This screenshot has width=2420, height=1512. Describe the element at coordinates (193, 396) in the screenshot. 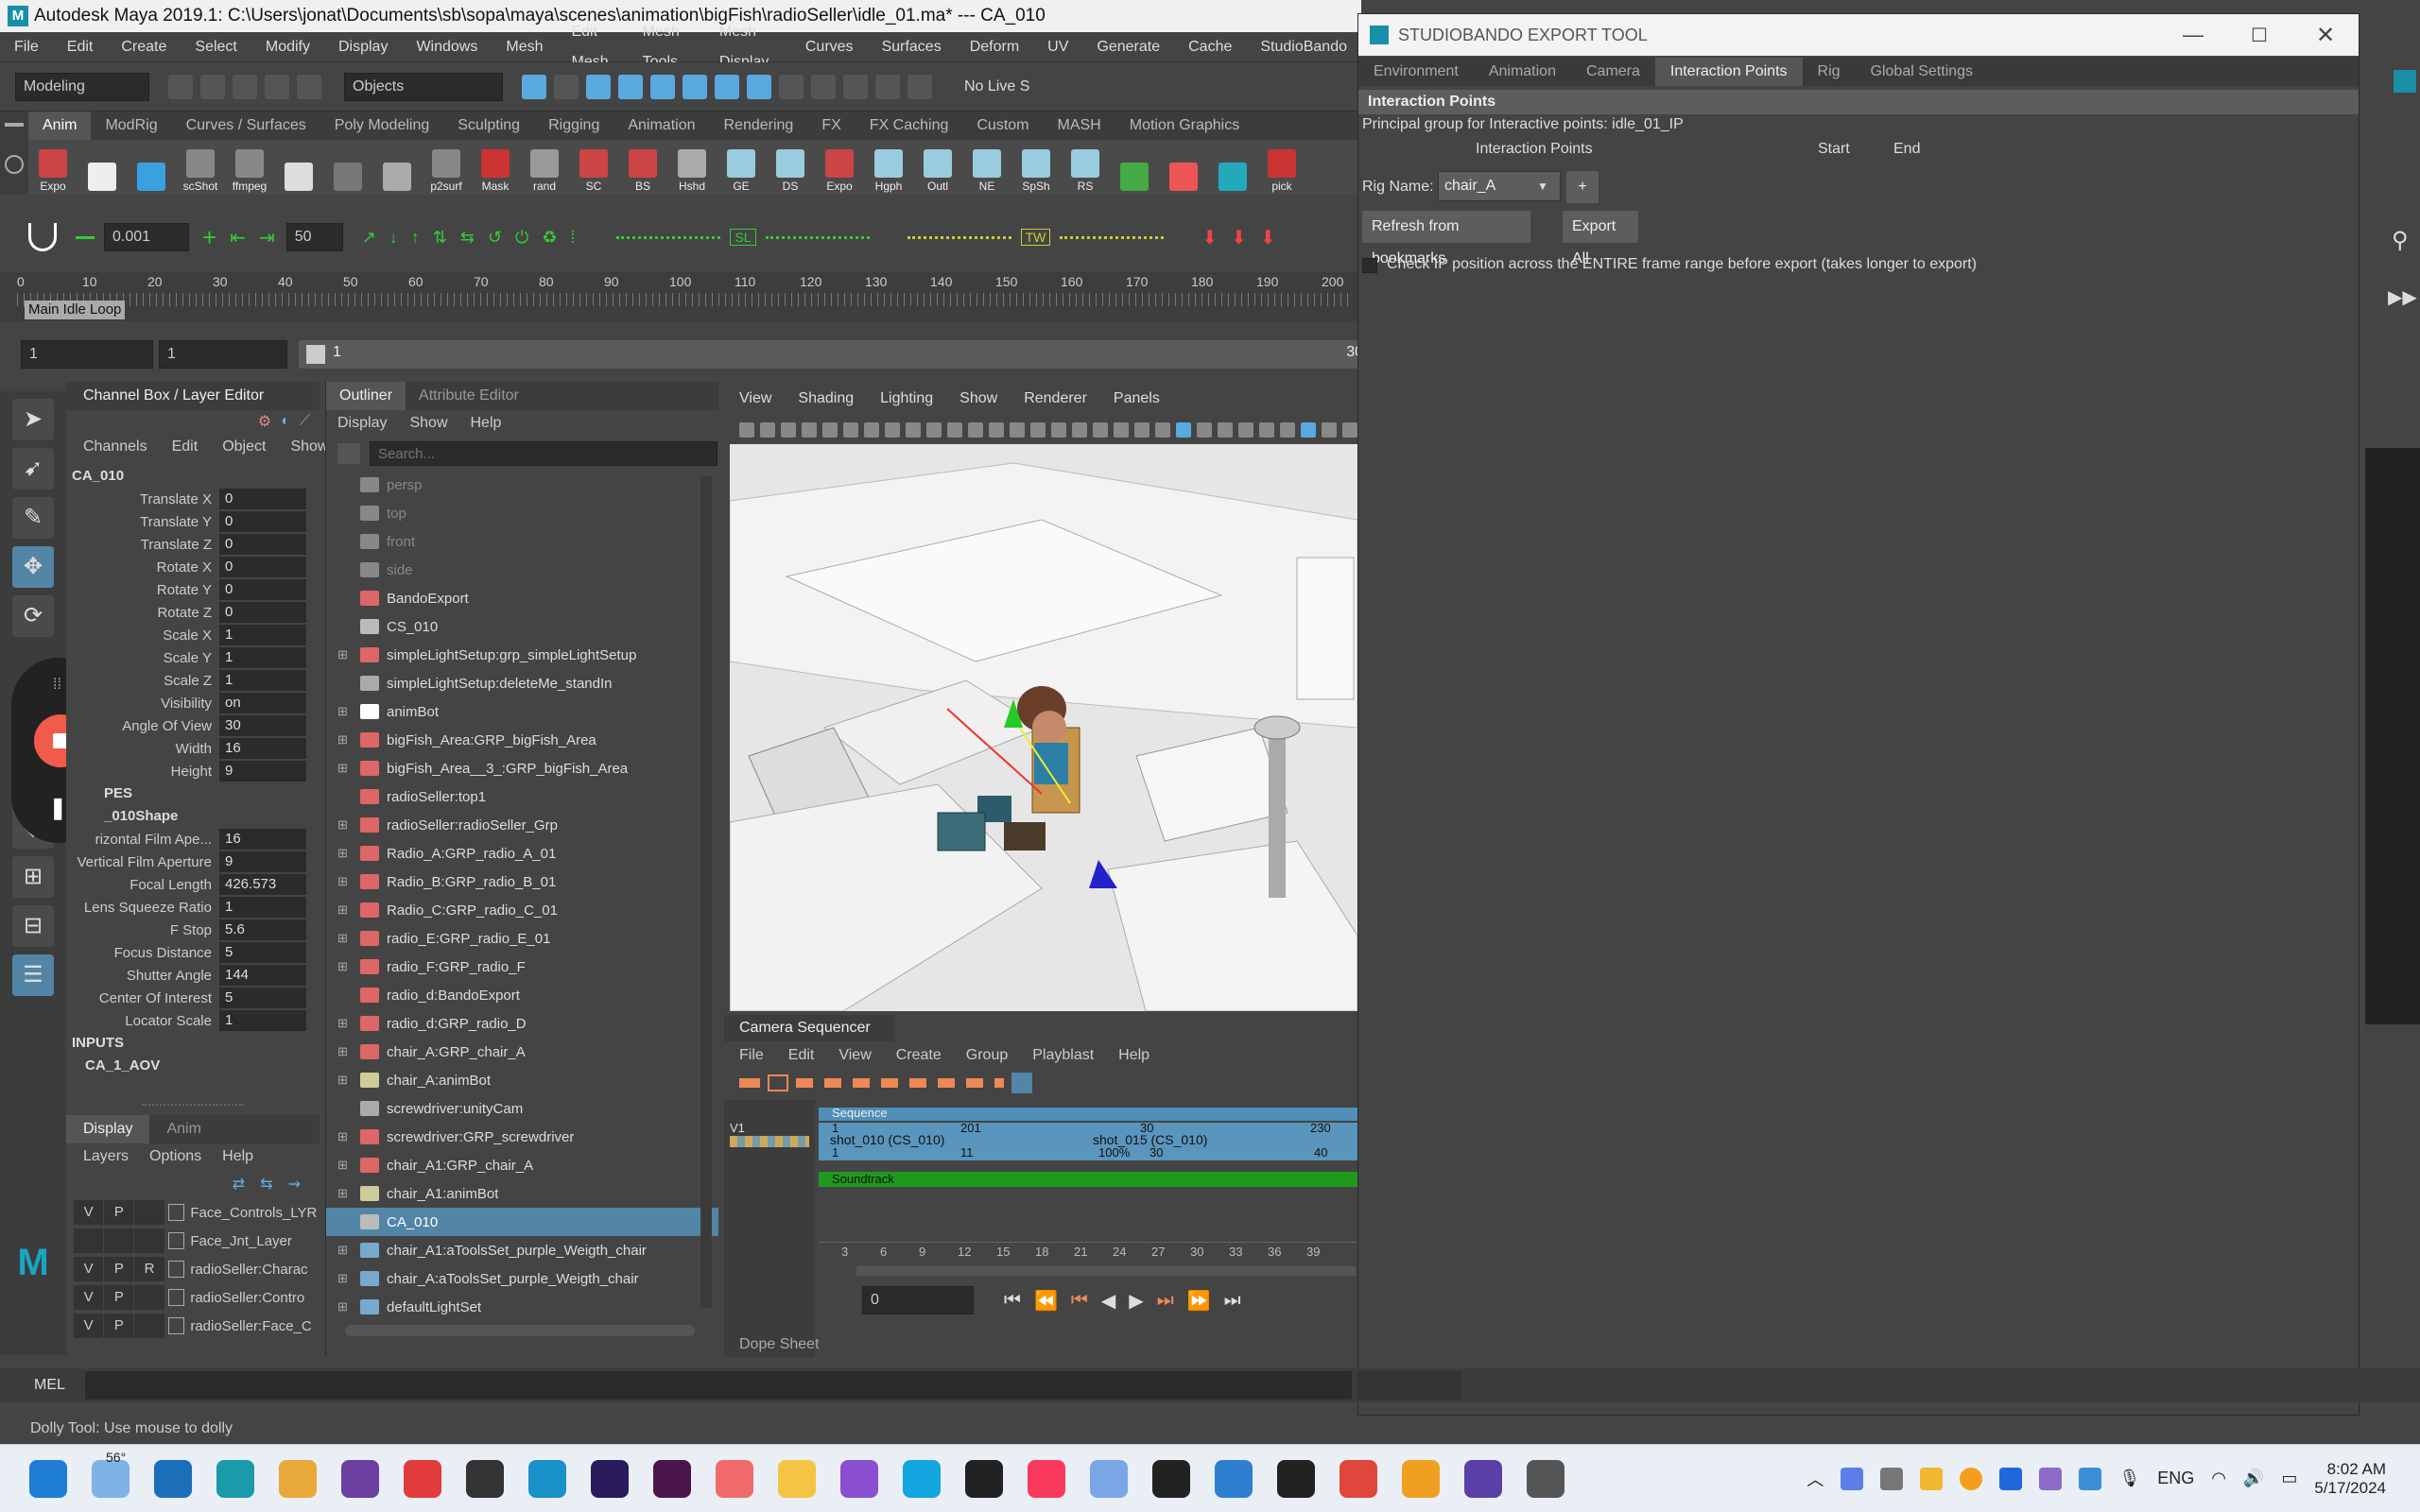

I see `channel-box-tab: Channel Box / Layer Editor` at that location.